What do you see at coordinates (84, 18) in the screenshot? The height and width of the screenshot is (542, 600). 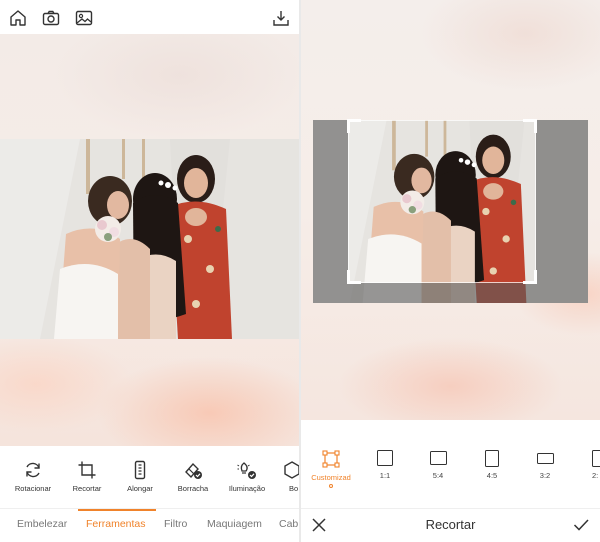 I see `gallery-icon` at bounding box center [84, 18].